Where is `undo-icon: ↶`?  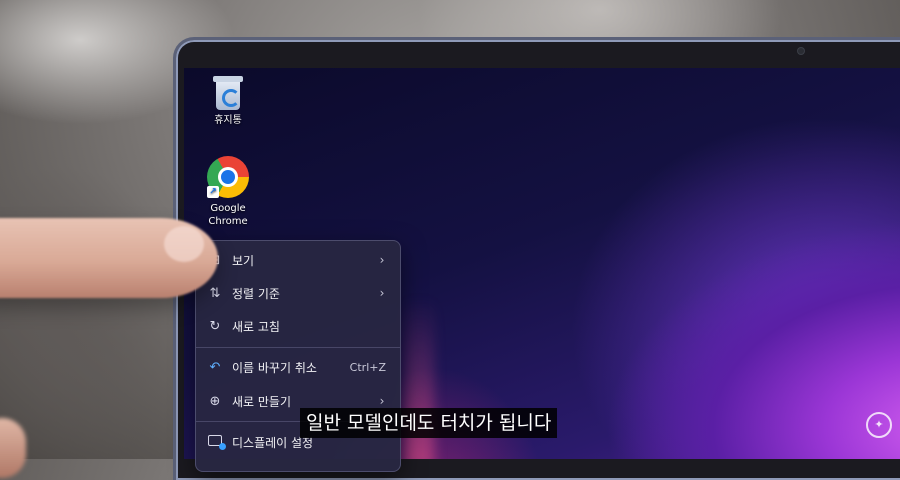 undo-icon: ↶ is located at coordinates (215, 367).